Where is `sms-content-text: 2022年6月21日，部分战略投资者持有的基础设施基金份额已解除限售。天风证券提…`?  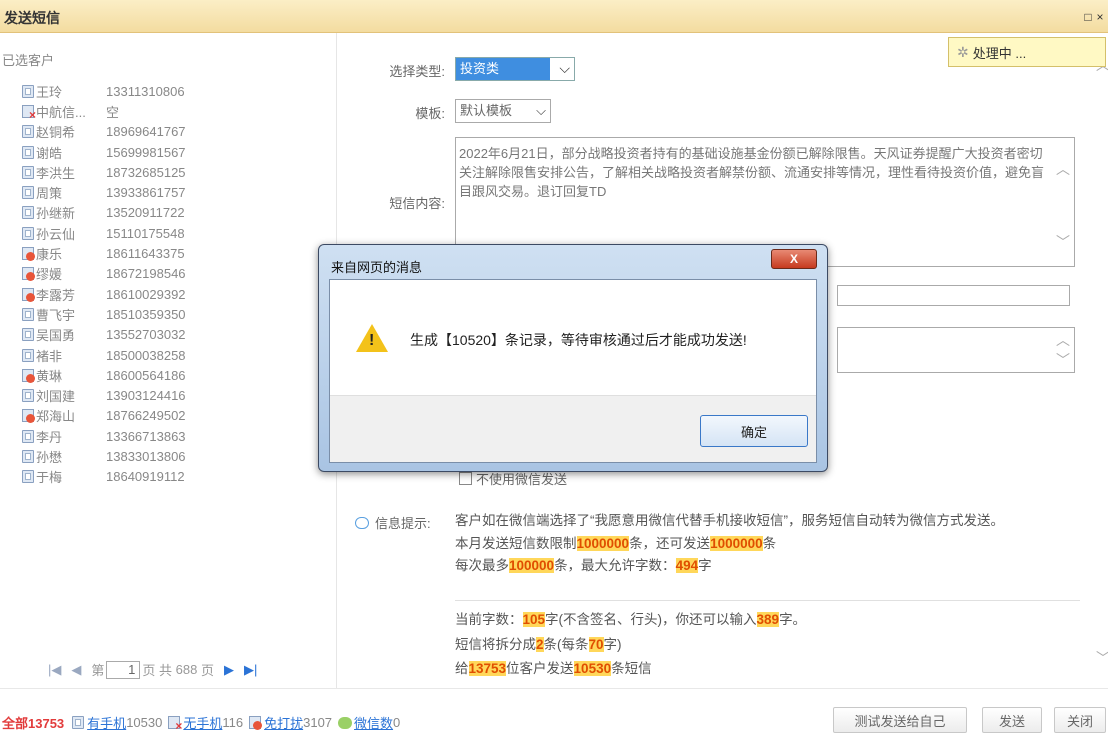
sms-content-text: 2022年6月21日，部分战略投资者持有的基础设施基金份额已解除限售。天风证券提… is located at coordinates (752, 172).